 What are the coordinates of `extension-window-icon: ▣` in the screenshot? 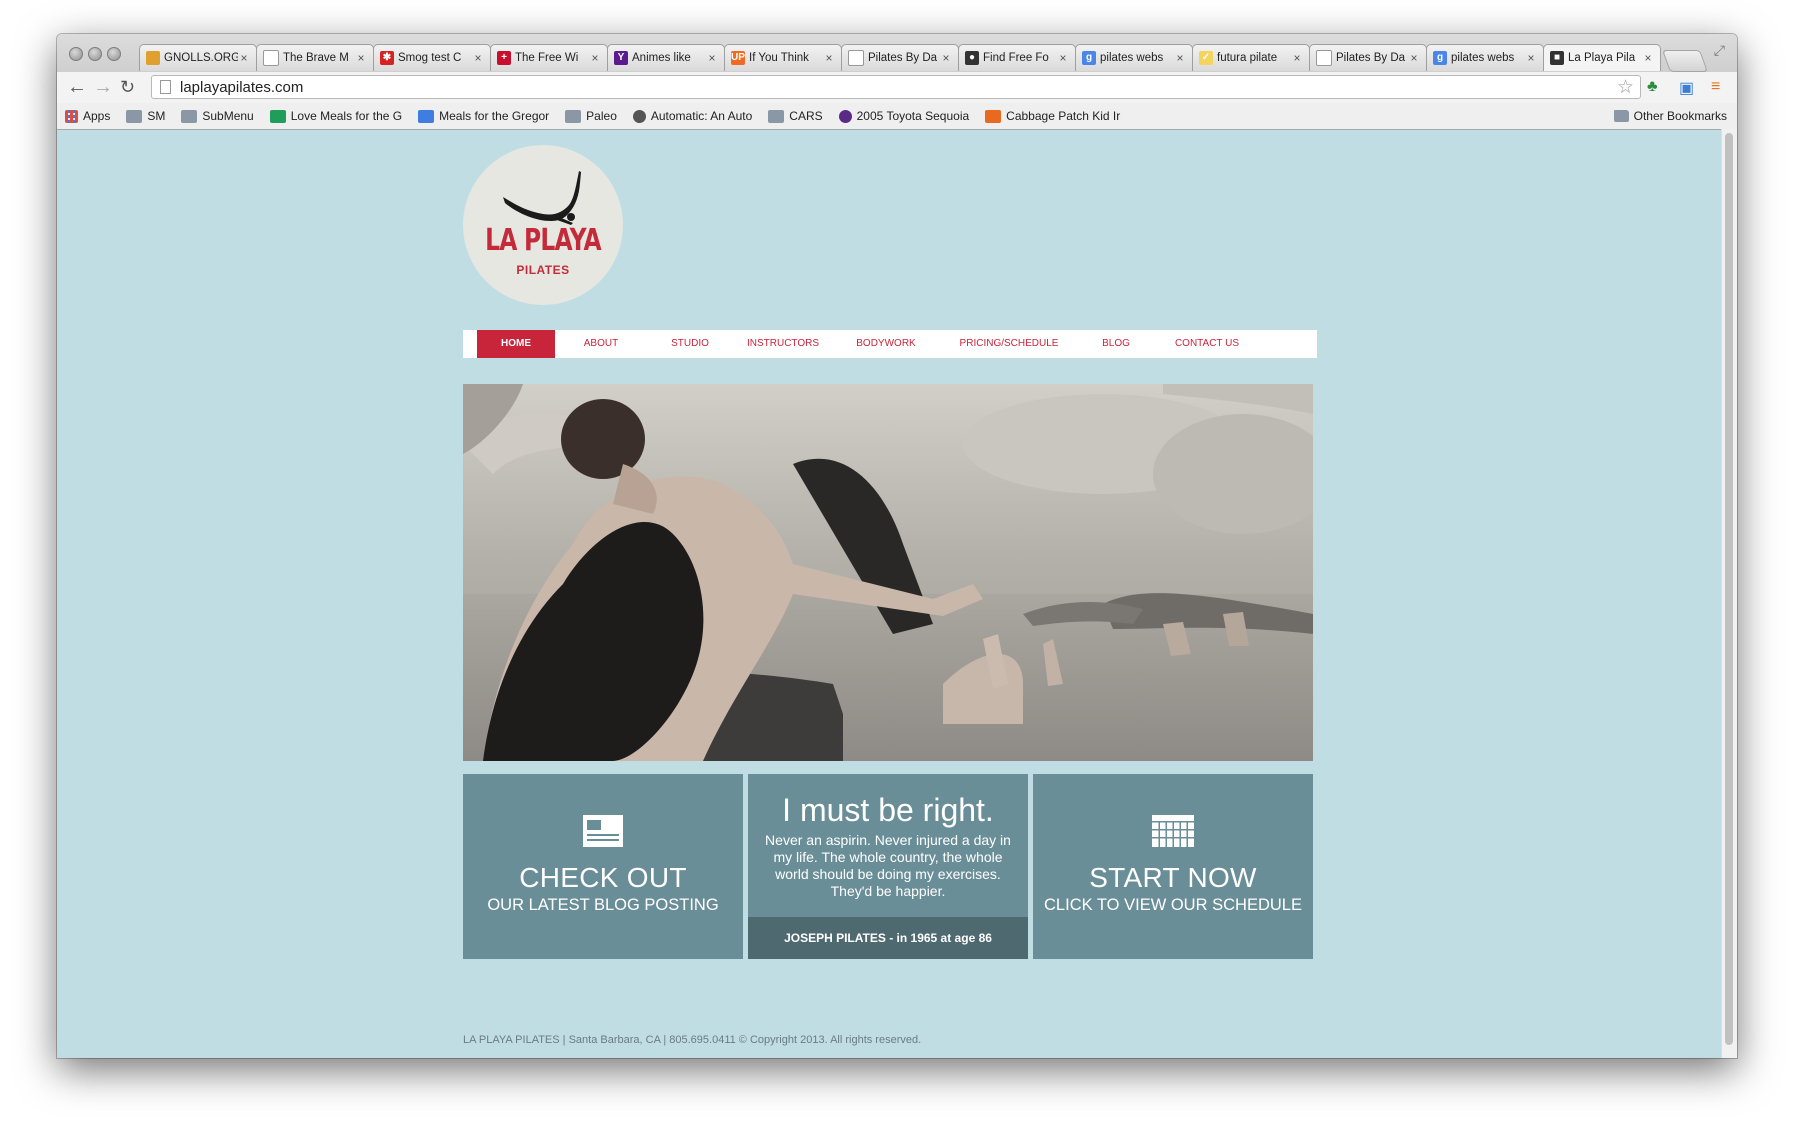 It's located at (1686, 88).